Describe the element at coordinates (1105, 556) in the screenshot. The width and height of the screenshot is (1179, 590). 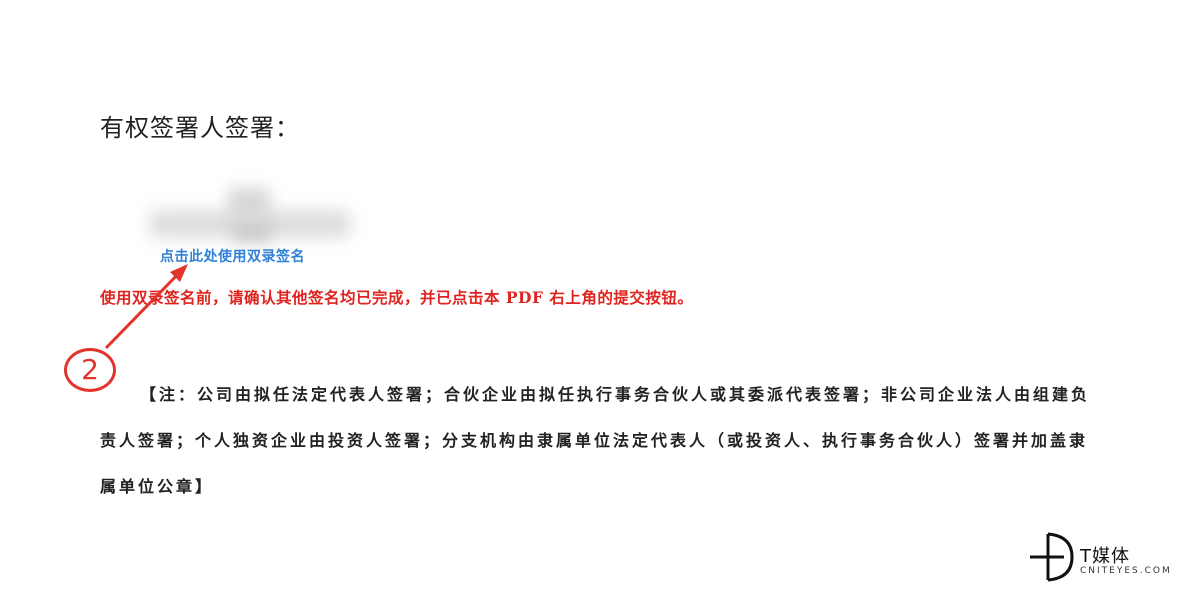
I see `watermark-name: T媒体` at that location.